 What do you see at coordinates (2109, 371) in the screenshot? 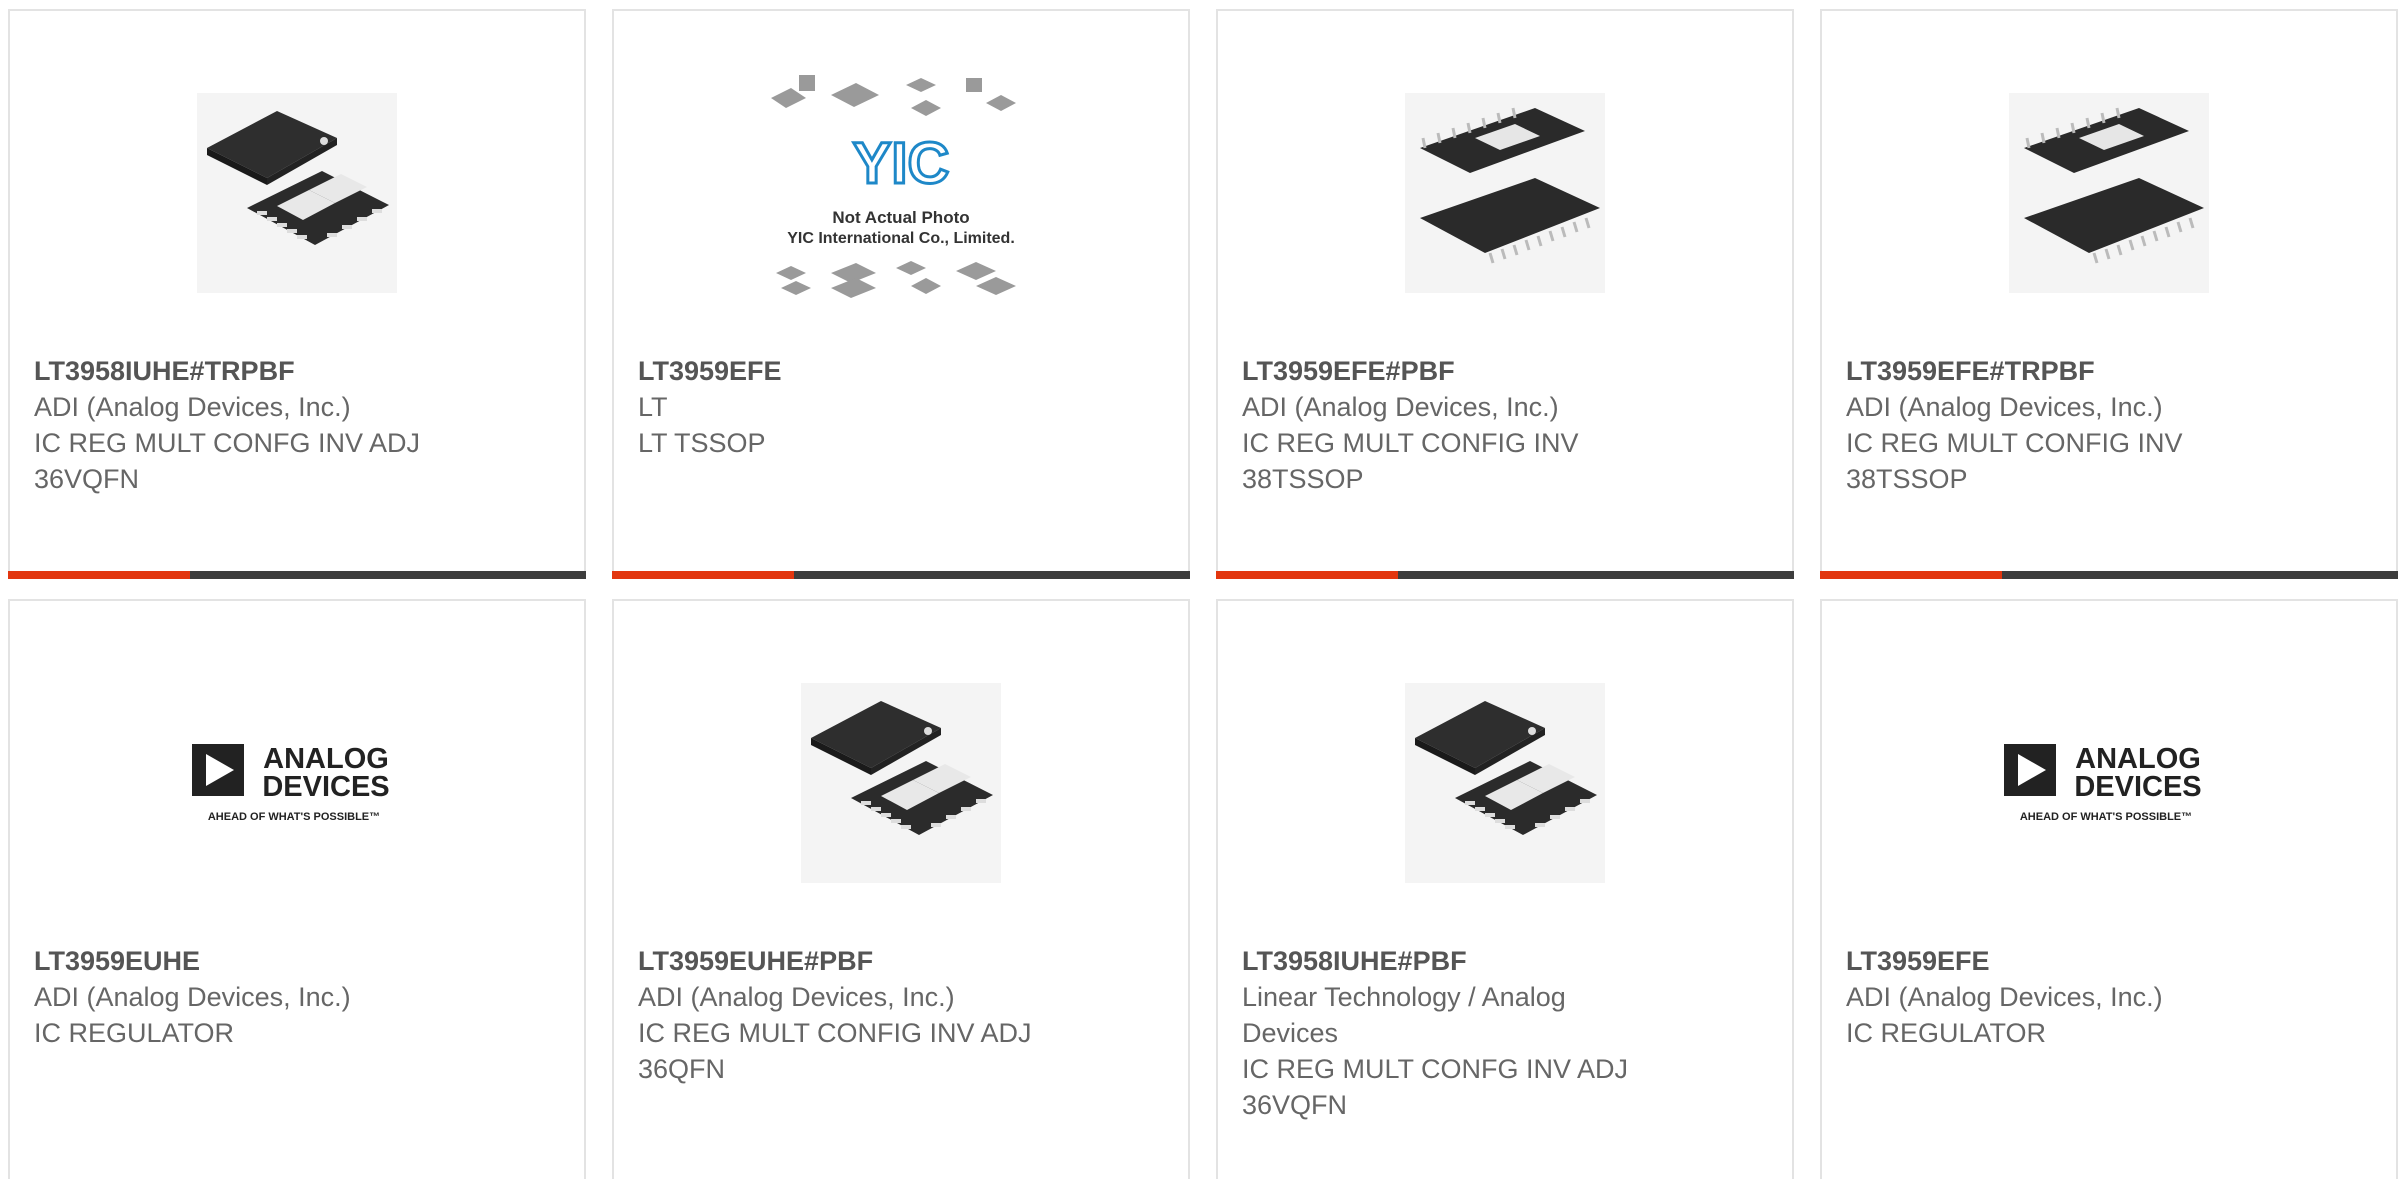
I see `part-number: LT3959EFE#TRPBF` at bounding box center [2109, 371].